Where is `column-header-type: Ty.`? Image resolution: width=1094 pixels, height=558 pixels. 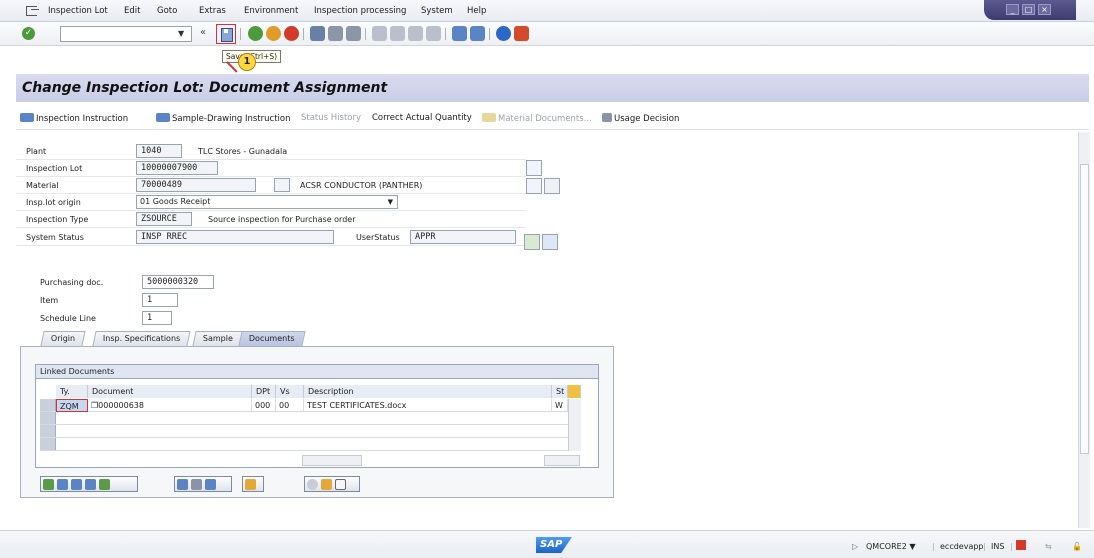 column-header-type: Ty. is located at coordinates (72, 391).